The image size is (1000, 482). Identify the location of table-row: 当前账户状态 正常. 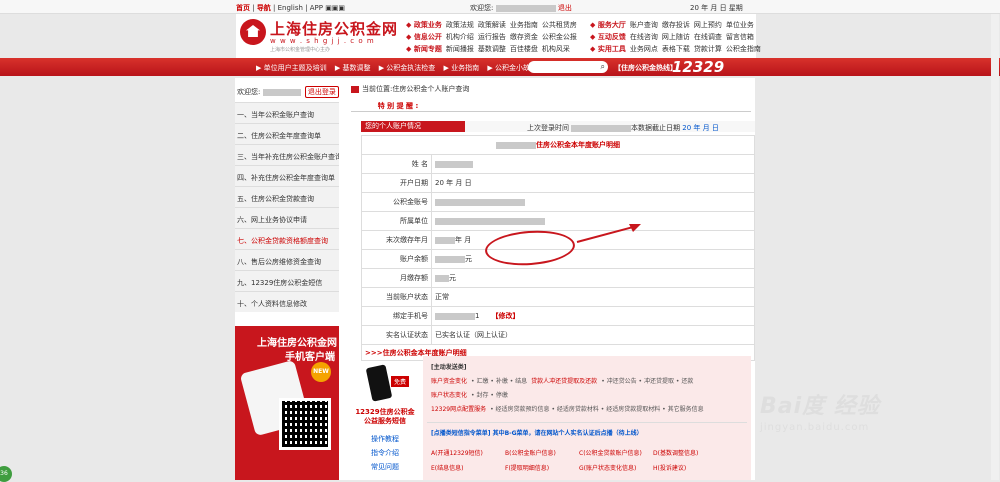
(558, 297).